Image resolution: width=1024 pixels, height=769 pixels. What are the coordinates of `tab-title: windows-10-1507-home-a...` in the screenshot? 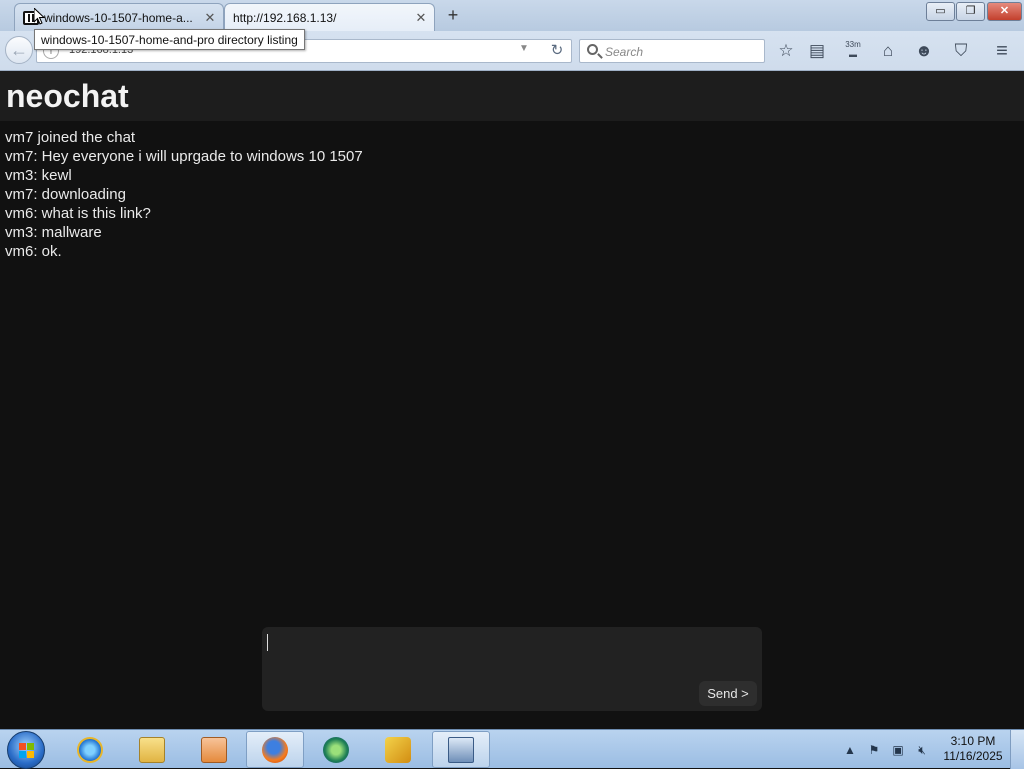 It's located at (118, 17).